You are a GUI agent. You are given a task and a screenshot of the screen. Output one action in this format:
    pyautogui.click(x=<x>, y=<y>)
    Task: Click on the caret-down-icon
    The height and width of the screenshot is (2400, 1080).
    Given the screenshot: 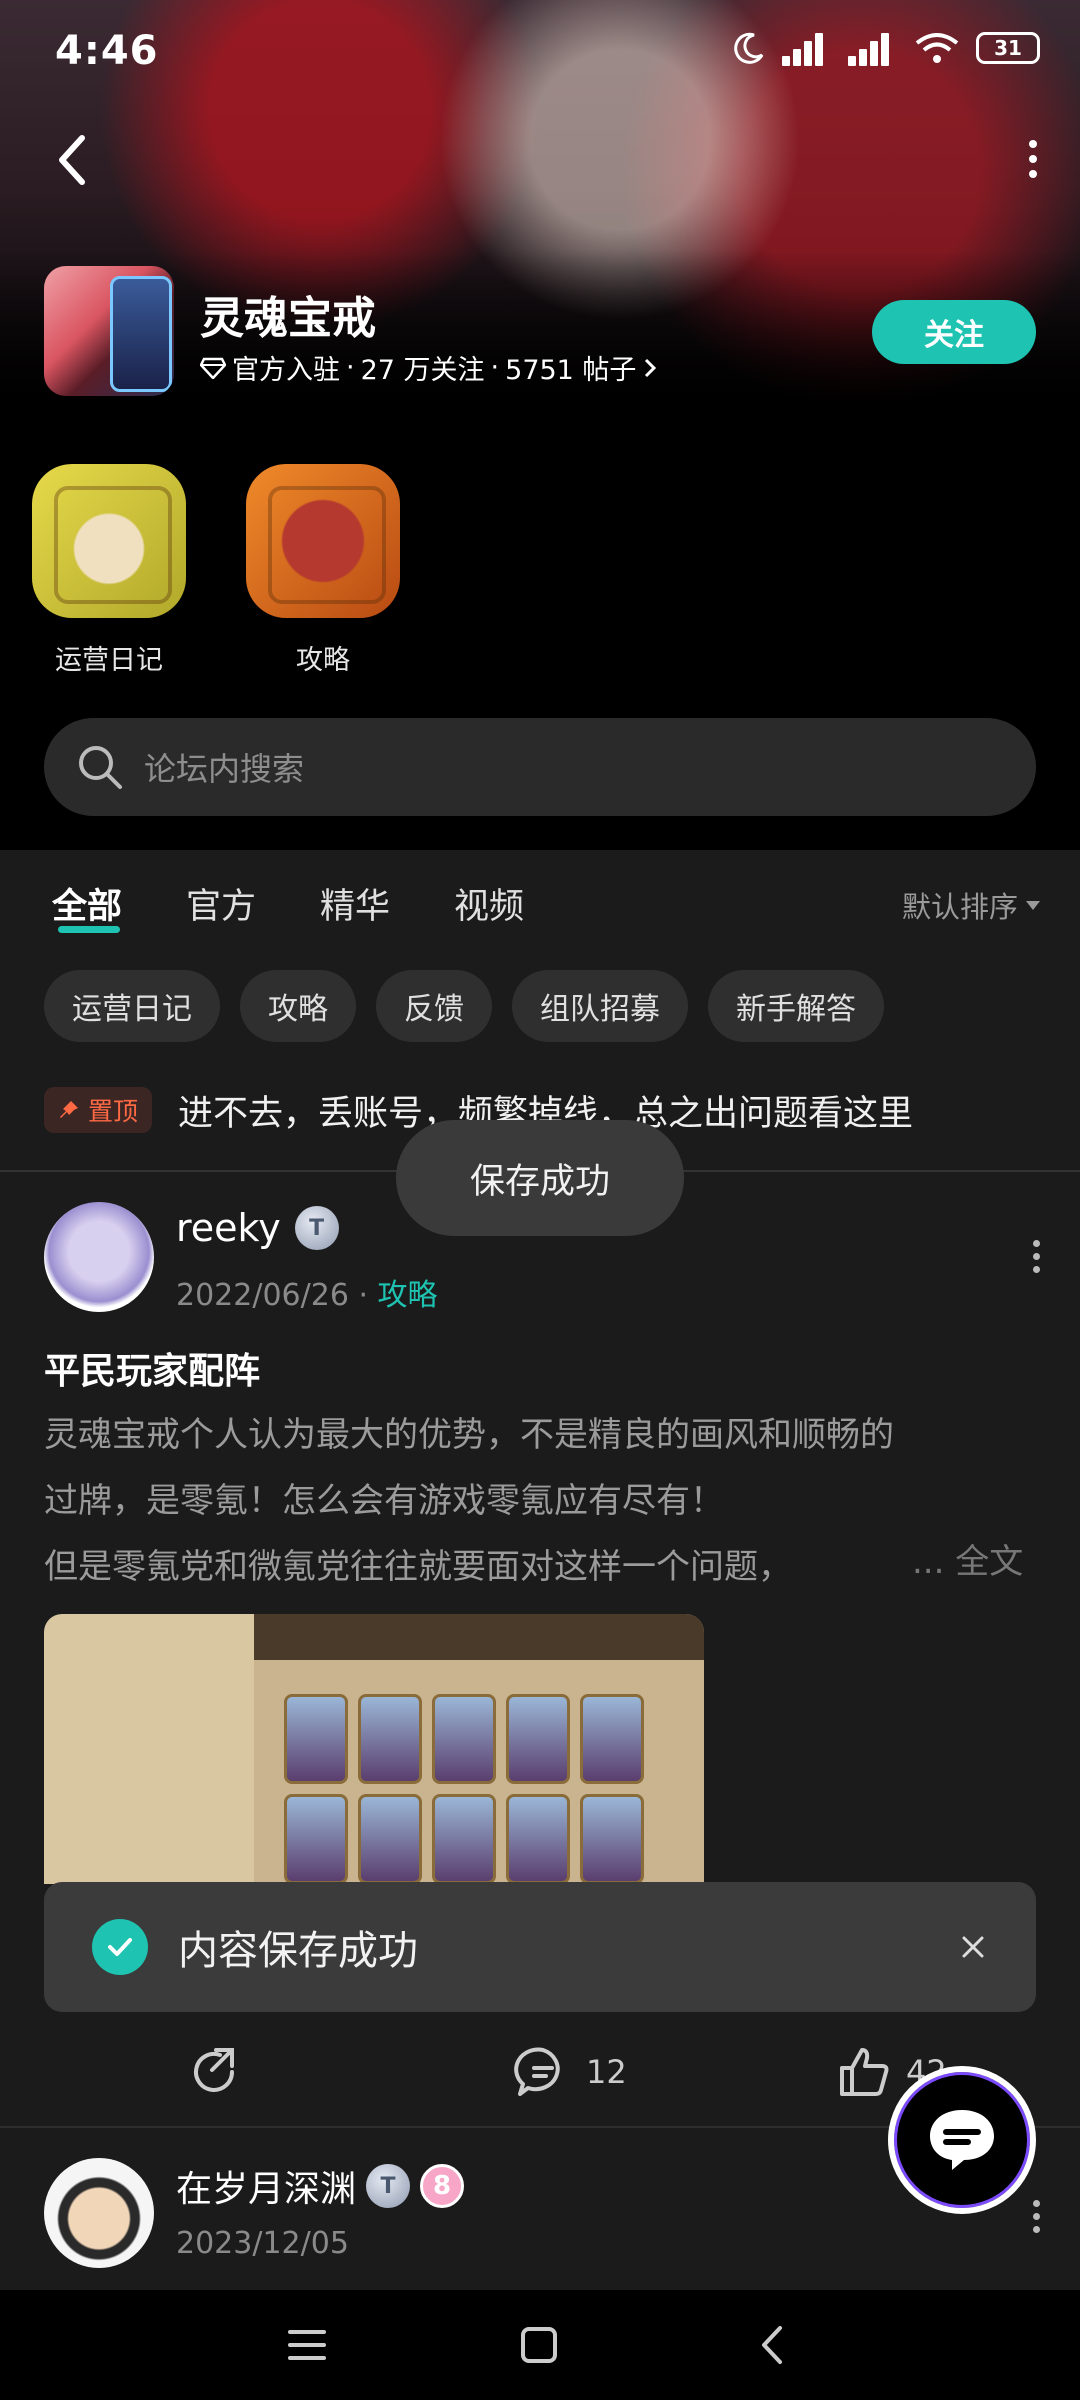 What is the action you would take?
    pyautogui.click(x=1033, y=905)
    